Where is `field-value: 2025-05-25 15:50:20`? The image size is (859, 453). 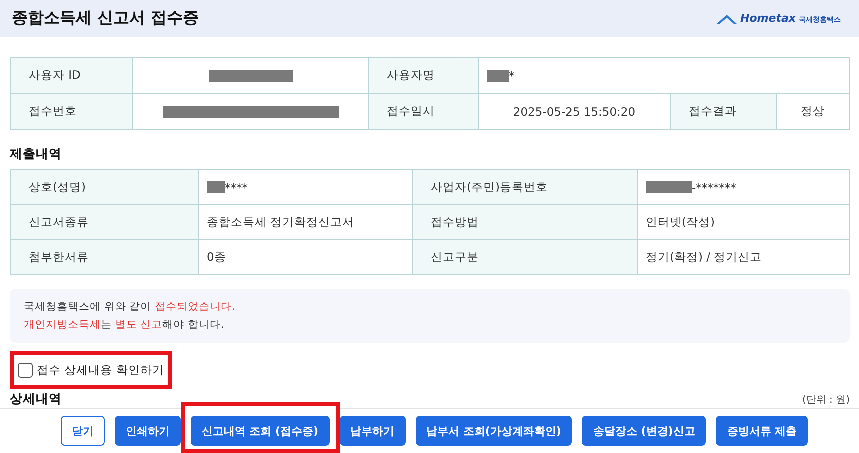 field-value: 2025-05-25 15:50:20 is located at coordinates (574, 112).